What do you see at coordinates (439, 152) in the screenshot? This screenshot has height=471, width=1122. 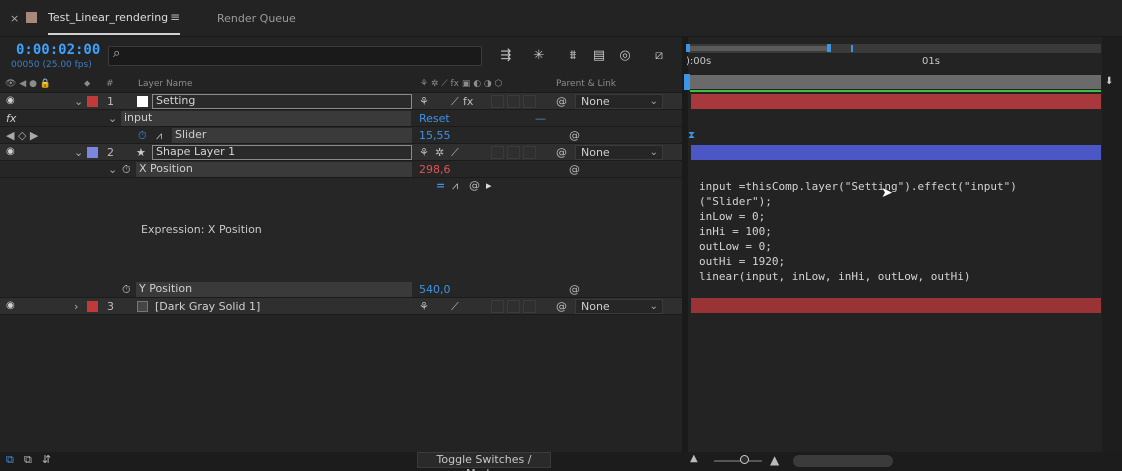 I see `collapse-switch-icon: ✲` at bounding box center [439, 152].